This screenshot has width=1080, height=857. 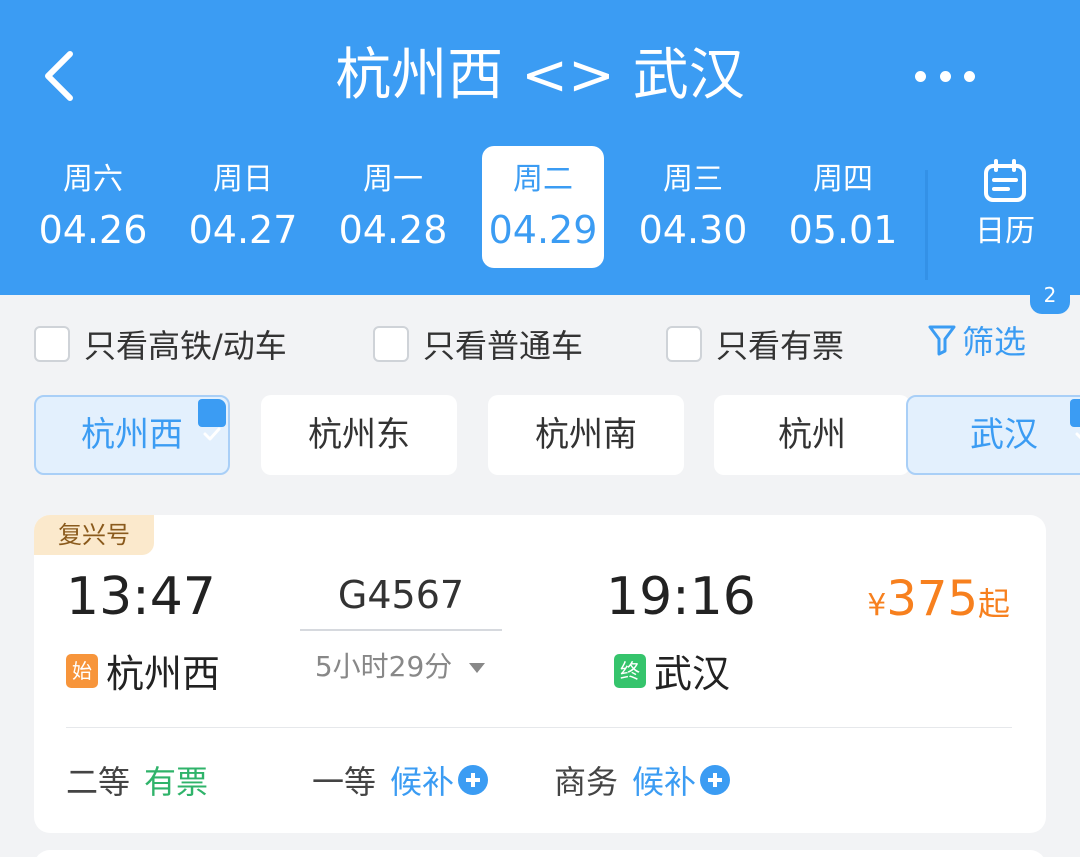 I want to click on seat-first-class: 一等 候补, so click(x=400, y=780).